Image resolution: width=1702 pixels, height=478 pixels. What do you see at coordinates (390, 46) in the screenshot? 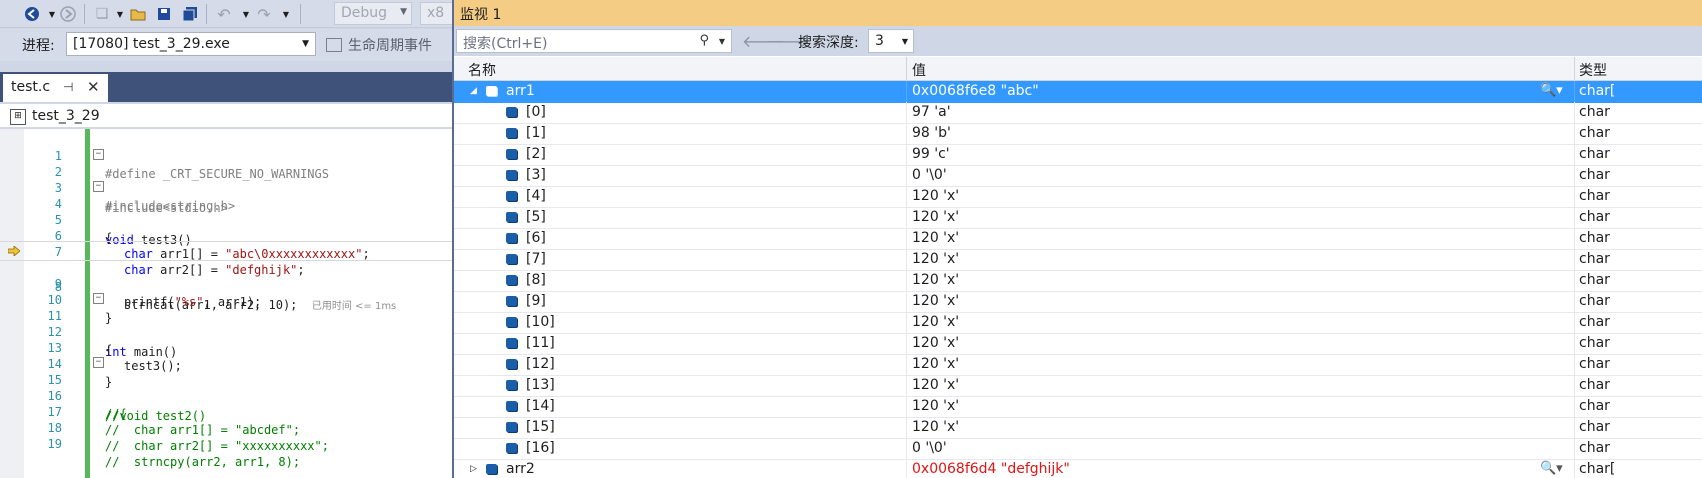
I see `lifecycle-events-label: 生命周期事件` at bounding box center [390, 46].